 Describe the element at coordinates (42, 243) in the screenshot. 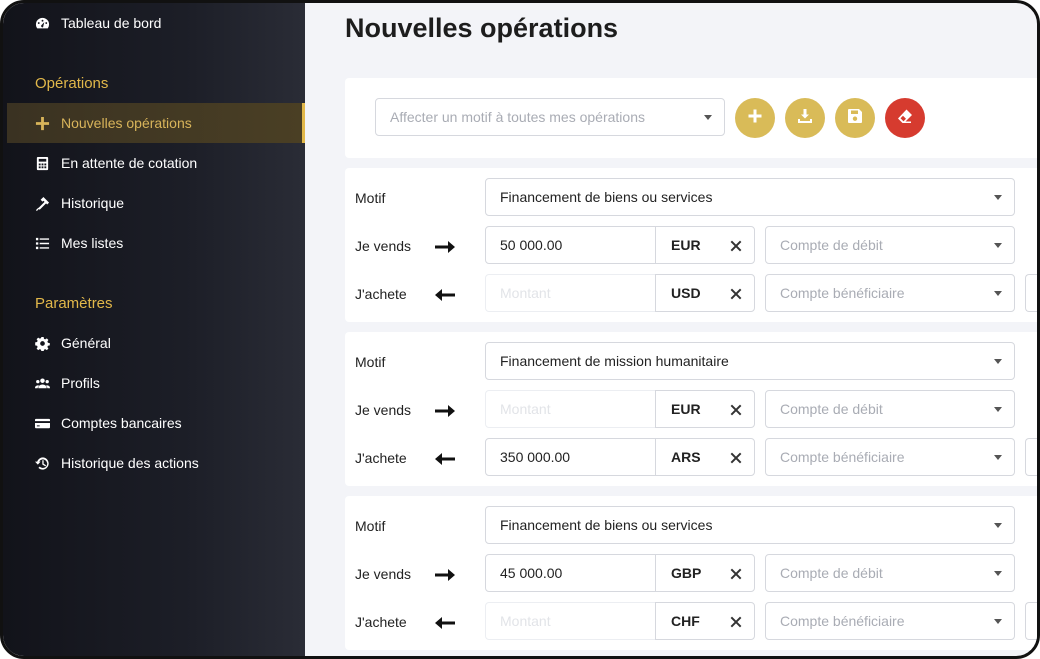

I see `list-icon` at that location.